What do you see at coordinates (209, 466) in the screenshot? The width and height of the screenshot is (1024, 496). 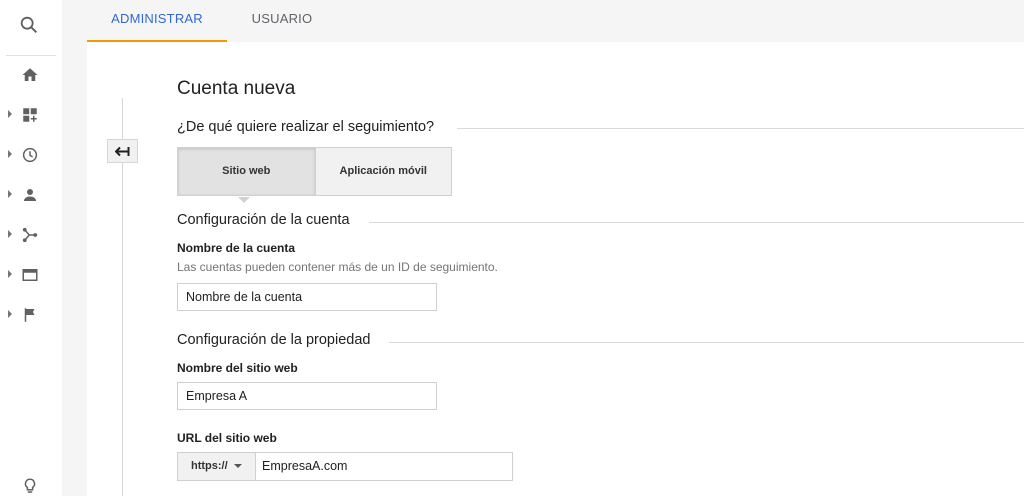 I see `protocol-value: https://` at bounding box center [209, 466].